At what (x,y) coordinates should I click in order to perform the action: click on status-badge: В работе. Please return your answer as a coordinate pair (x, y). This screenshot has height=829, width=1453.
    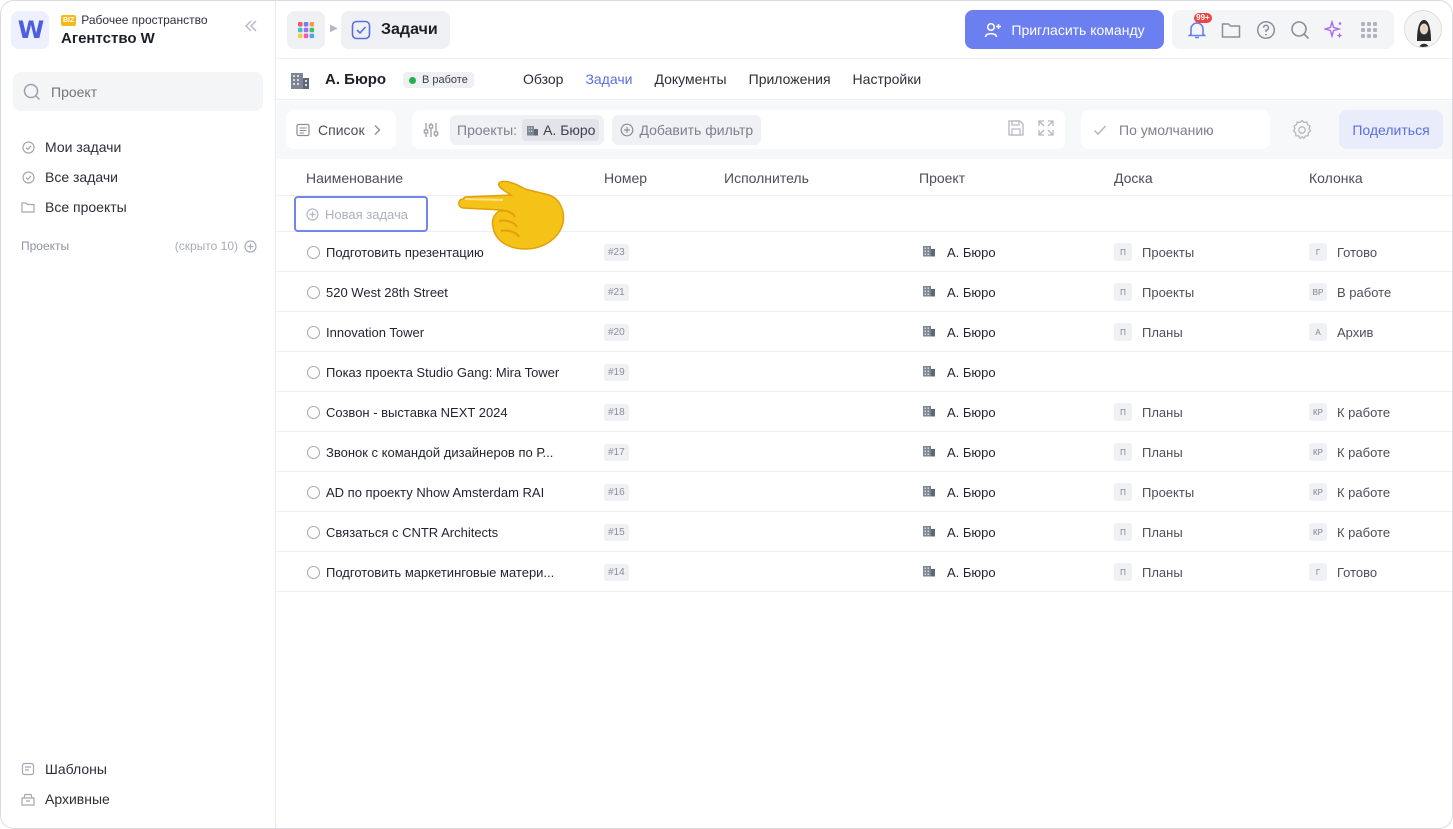
    Looking at the image, I should click on (438, 80).